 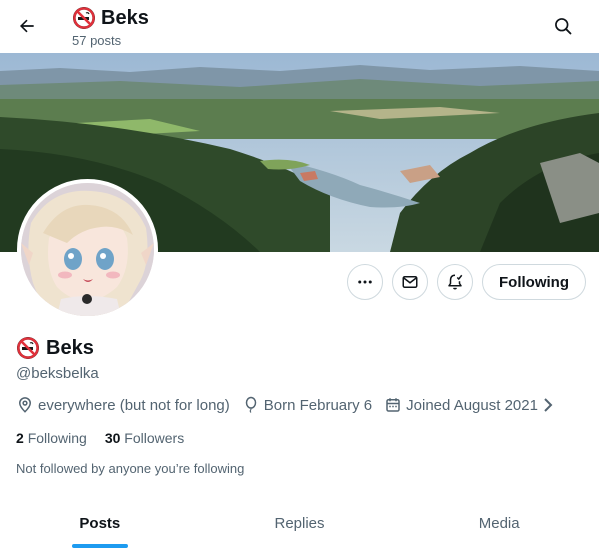 I want to click on followers-label: Followers, so click(x=154, y=438).